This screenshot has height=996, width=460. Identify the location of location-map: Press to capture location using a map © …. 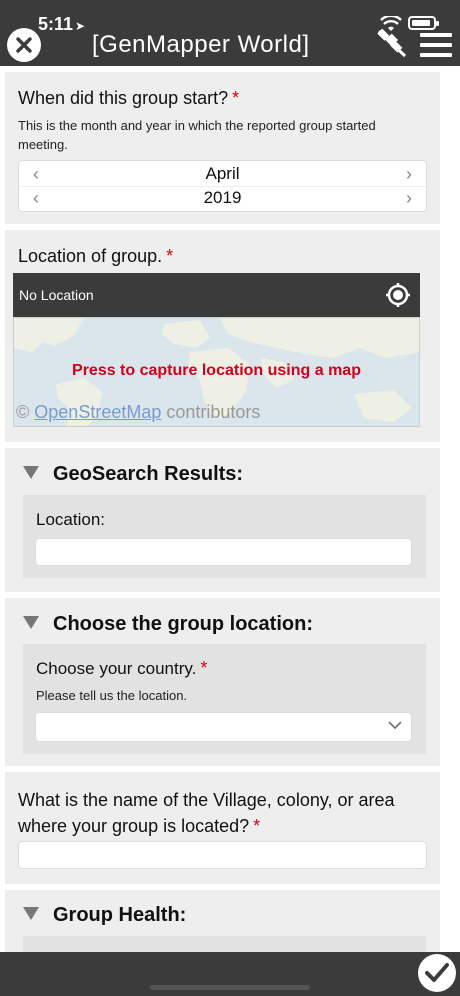
(216, 372).